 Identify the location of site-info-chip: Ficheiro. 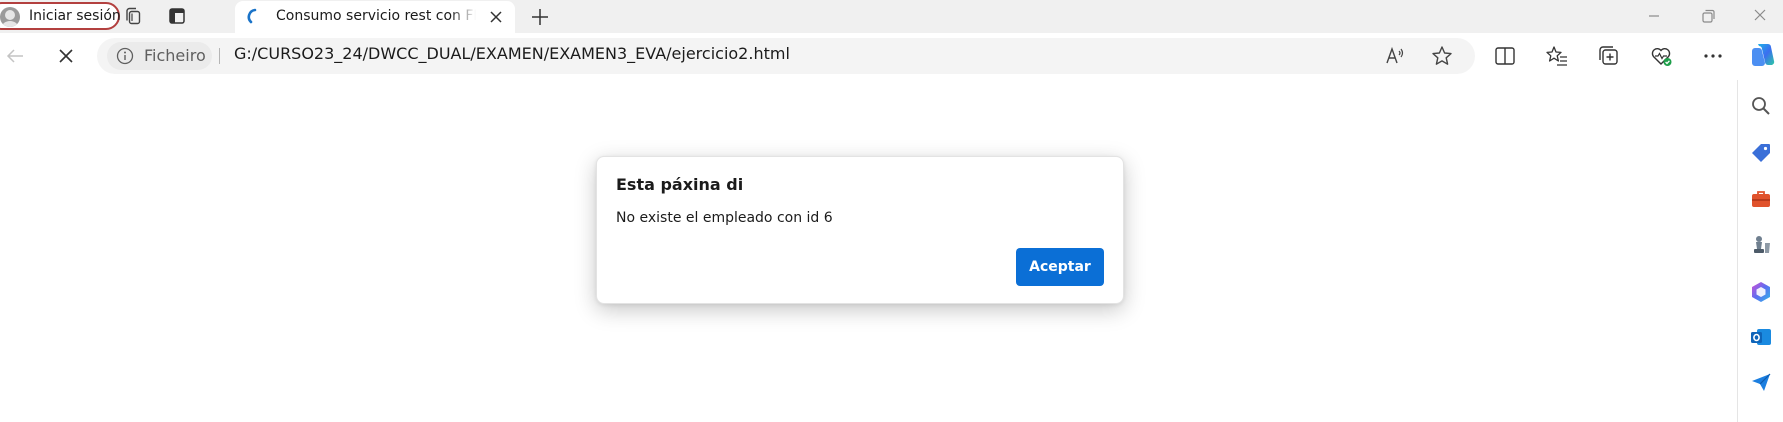
(159, 56).